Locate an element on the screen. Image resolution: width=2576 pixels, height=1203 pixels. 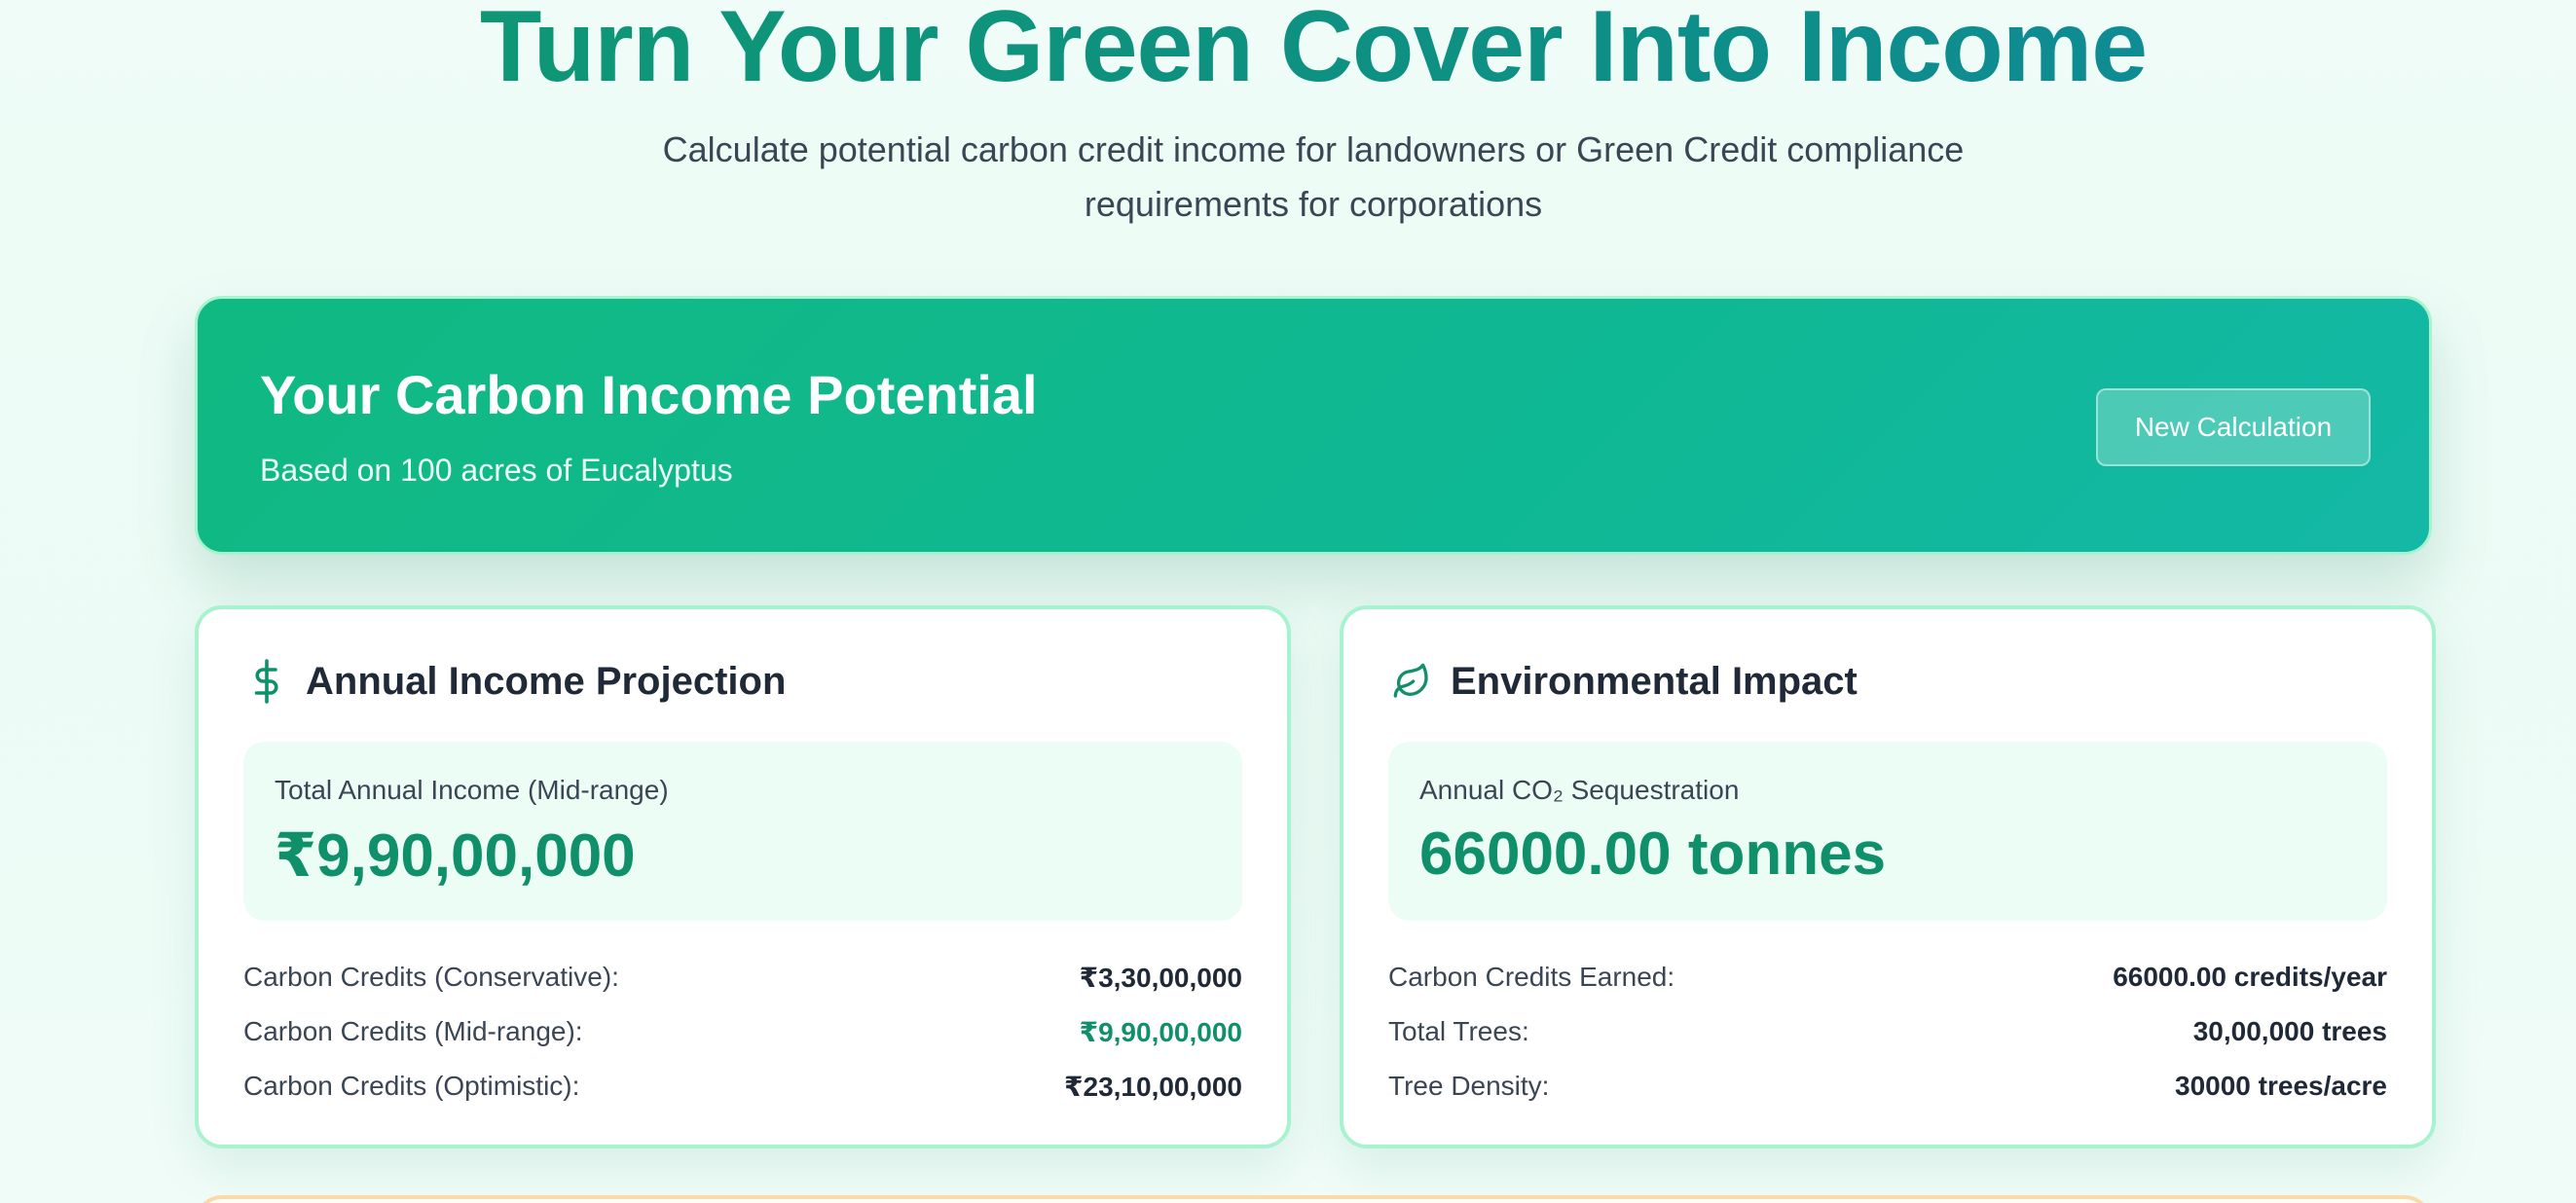
impact-card-header: Environmental Impact is located at coordinates (1625, 681).